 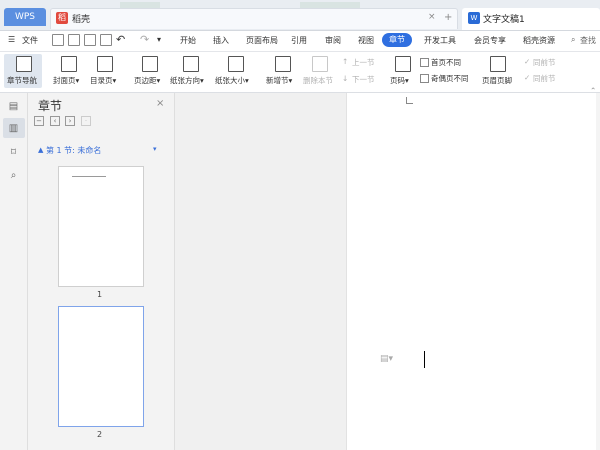 What do you see at coordinates (299, 40) in the screenshot?
I see `menu-references: 引用` at bounding box center [299, 40].